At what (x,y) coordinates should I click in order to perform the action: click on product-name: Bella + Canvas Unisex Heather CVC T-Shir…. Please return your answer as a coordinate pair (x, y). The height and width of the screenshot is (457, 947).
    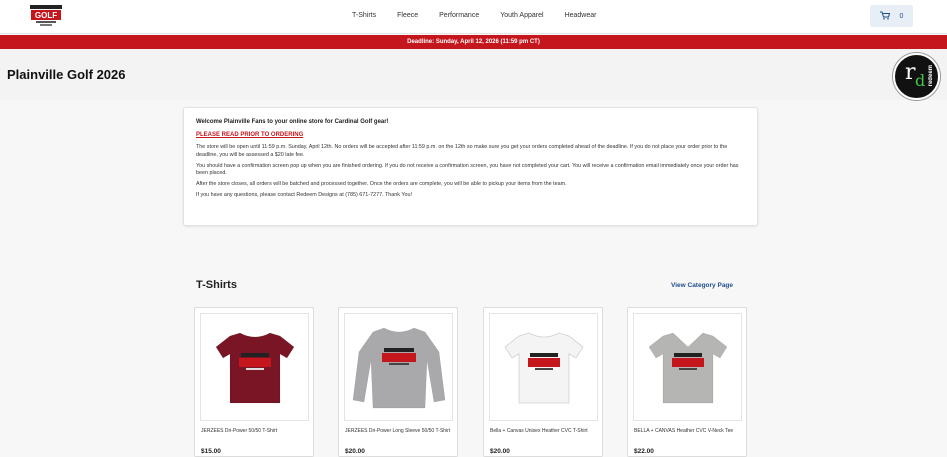
    Looking at the image, I should click on (544, 431).